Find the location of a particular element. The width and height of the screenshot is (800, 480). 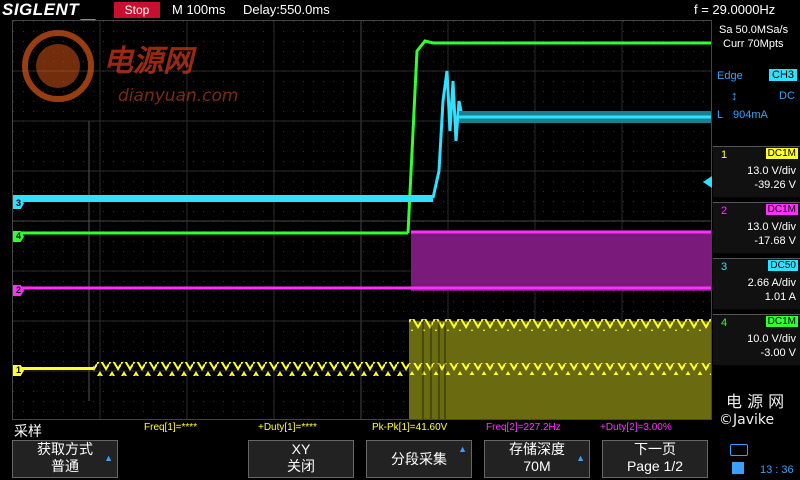

softkey-segmented: 分段采集 ▲ is located at coordinates (419, 459).